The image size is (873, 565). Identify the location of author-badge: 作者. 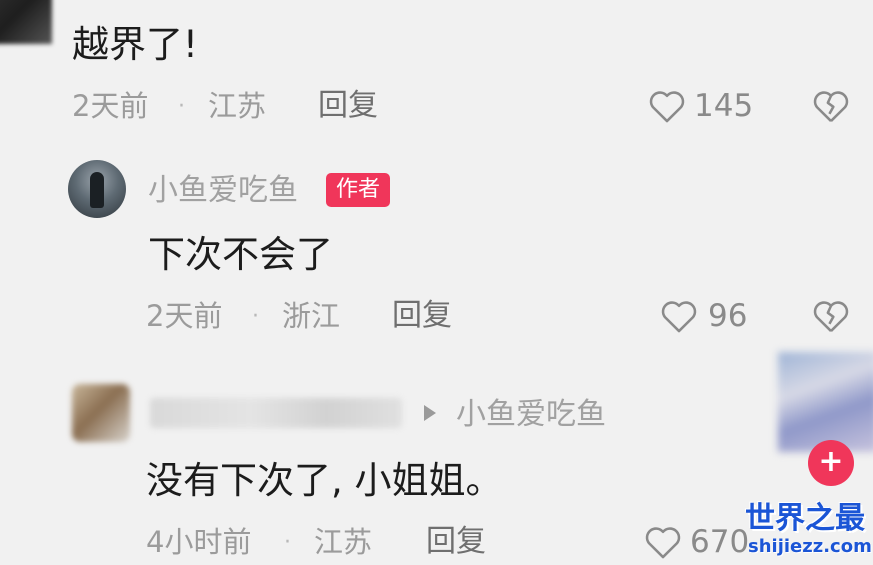
(358, 190).